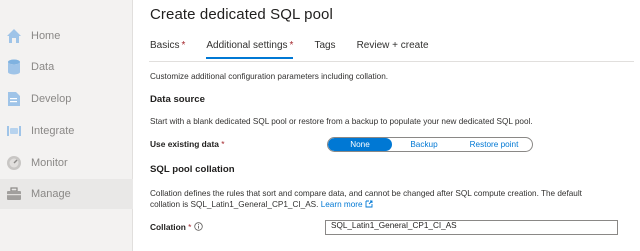  I want to click on tab-additional-settings: Additional settings *, so click(250, 51).